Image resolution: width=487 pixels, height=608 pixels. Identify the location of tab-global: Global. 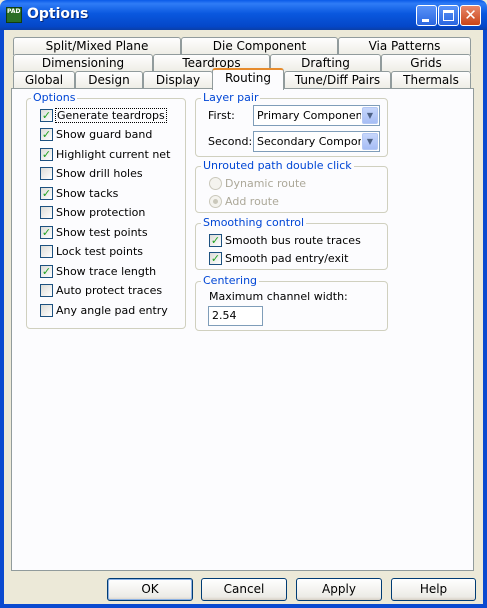
(44, 80).